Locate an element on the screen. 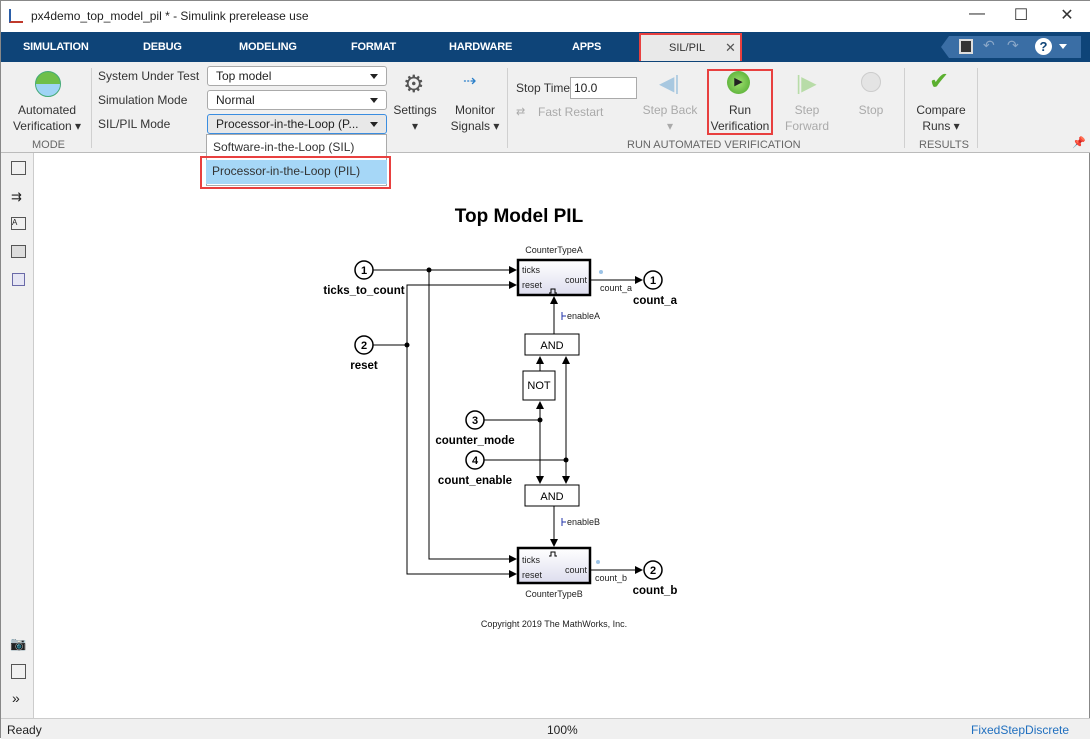 The height and width of the screenshot is (739, 1090). status-text: Ready is located at coordinates (24, 730).